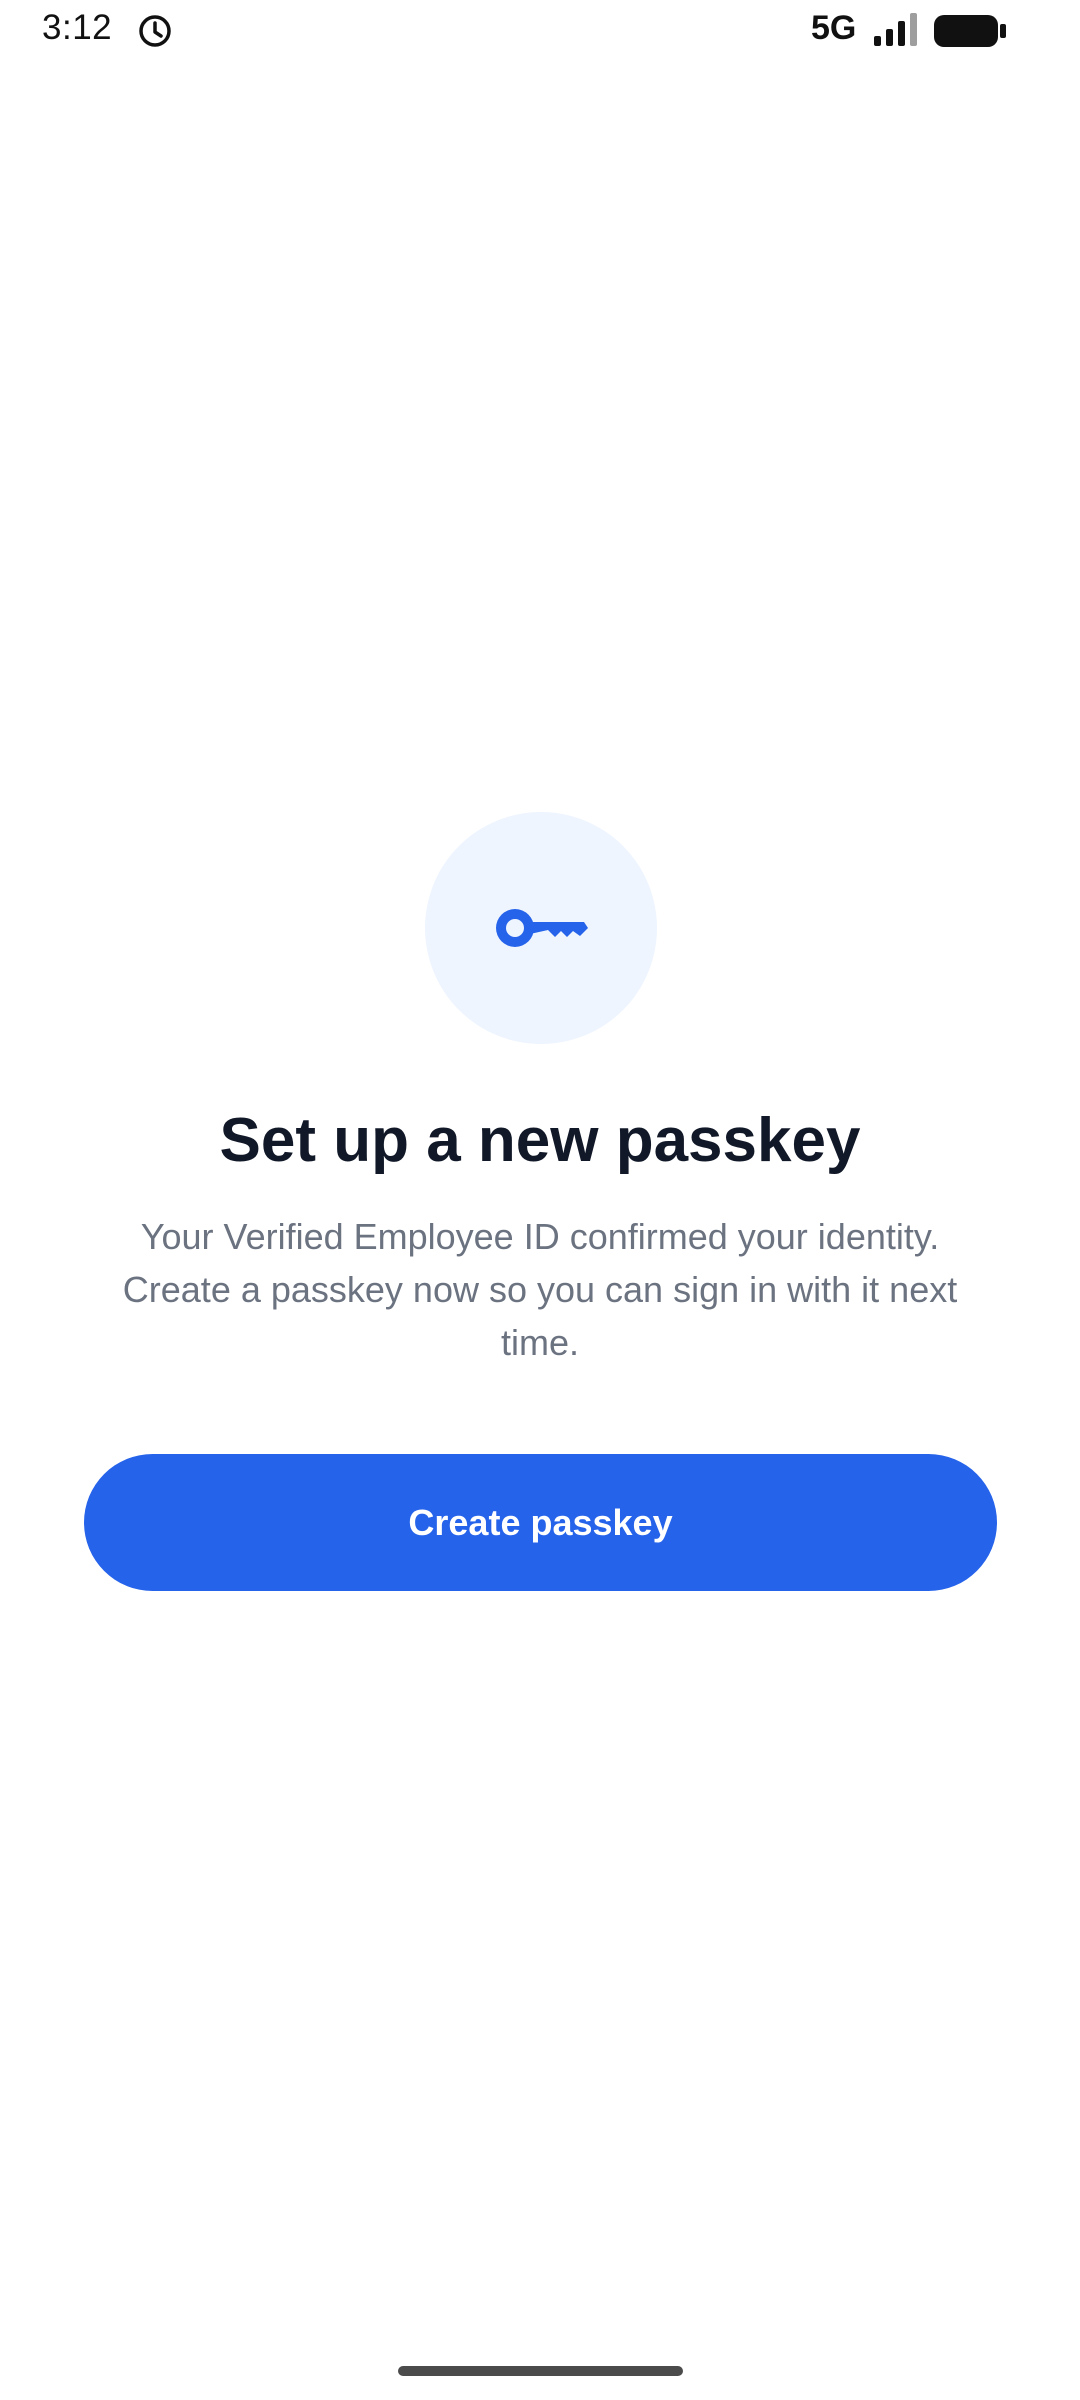  I want to click on status-bar: 3:12 5G, so click(540, 32).